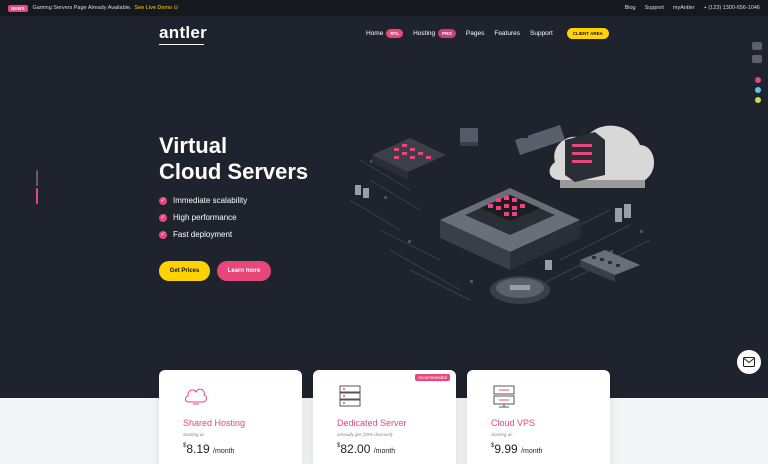  I want to click on nav-home: Home RTL, so click(385, 33).